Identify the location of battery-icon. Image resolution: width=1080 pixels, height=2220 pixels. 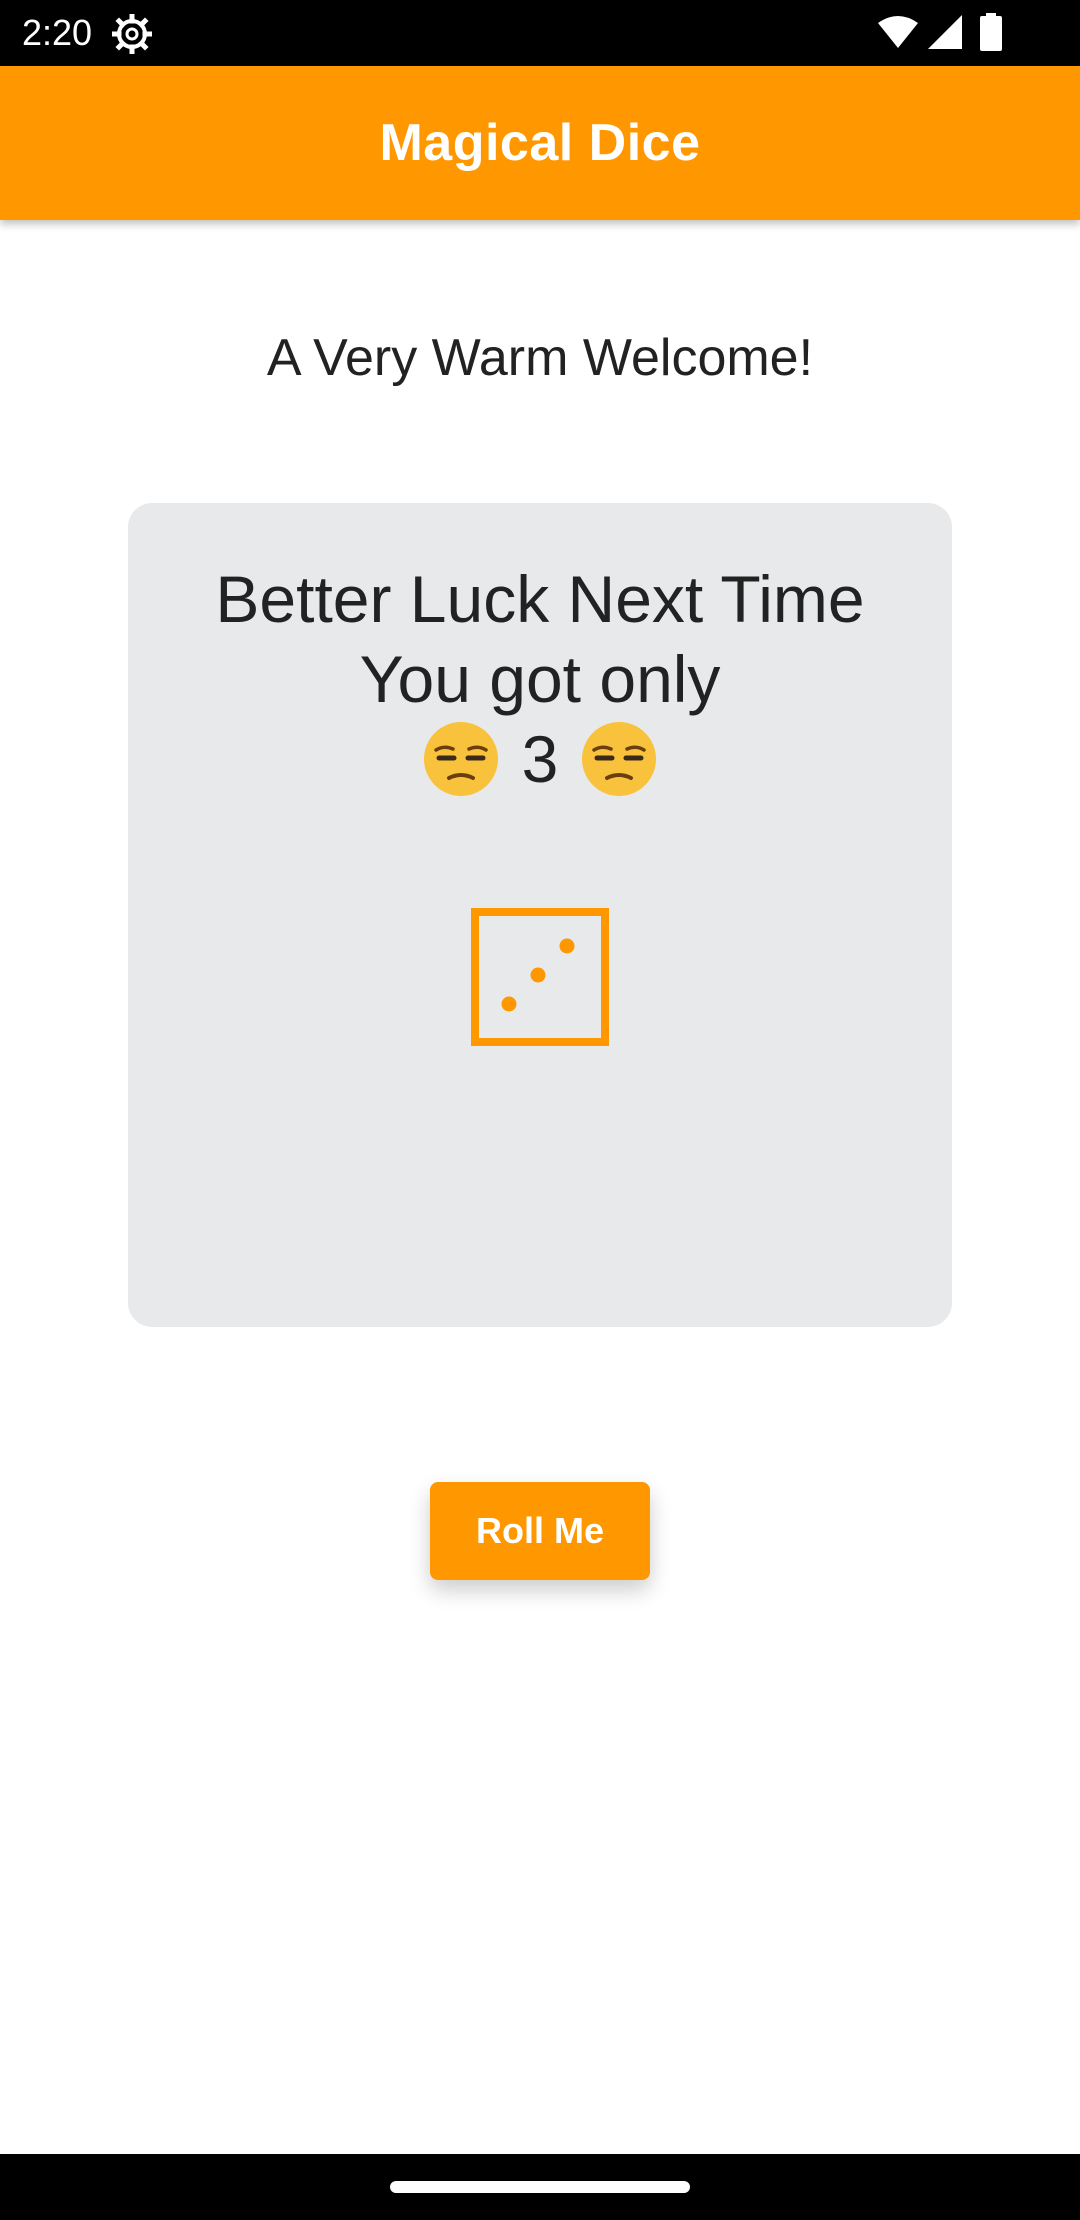
(991, 32).